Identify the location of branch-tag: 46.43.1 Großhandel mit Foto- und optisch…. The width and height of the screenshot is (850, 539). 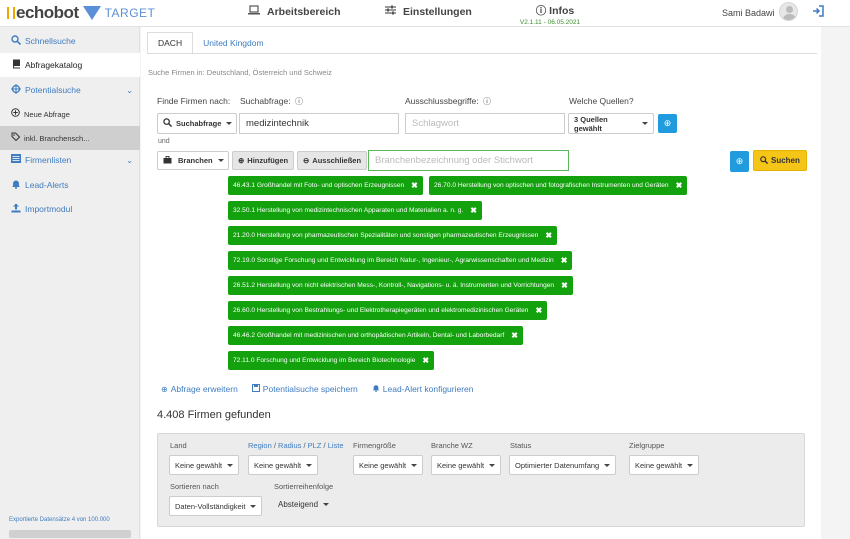
(325, 185).